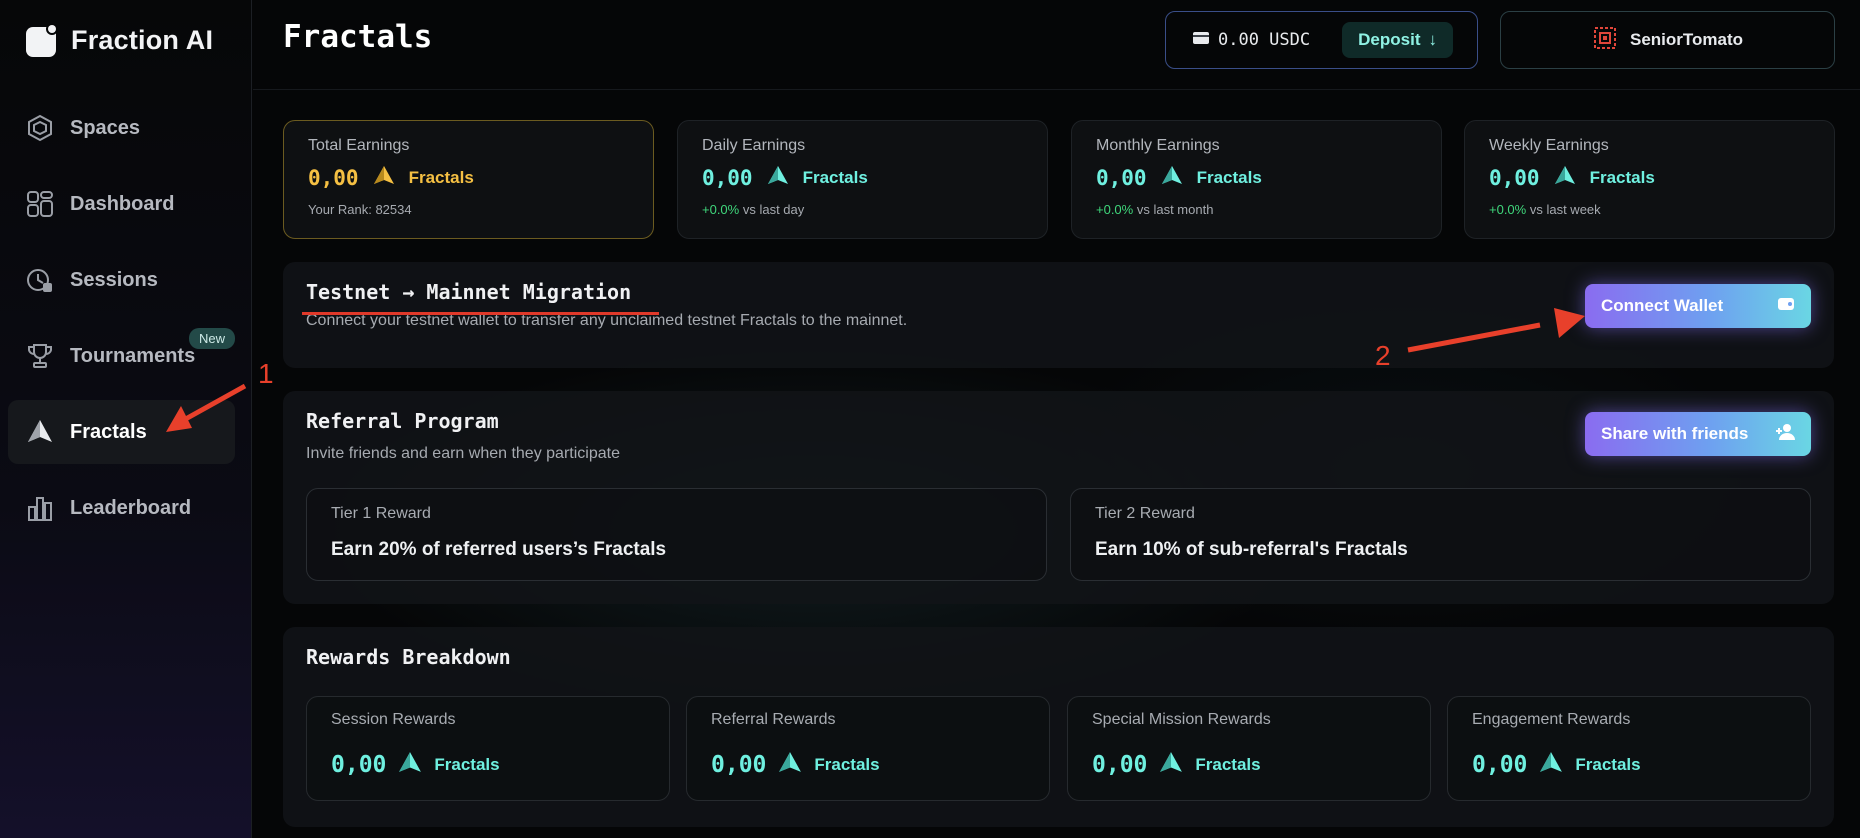  What do you see at coordinates (1158, 145) in the screenshot?
I see `stat-label: Monthly Earnings` at bounding box center [1158, 145].